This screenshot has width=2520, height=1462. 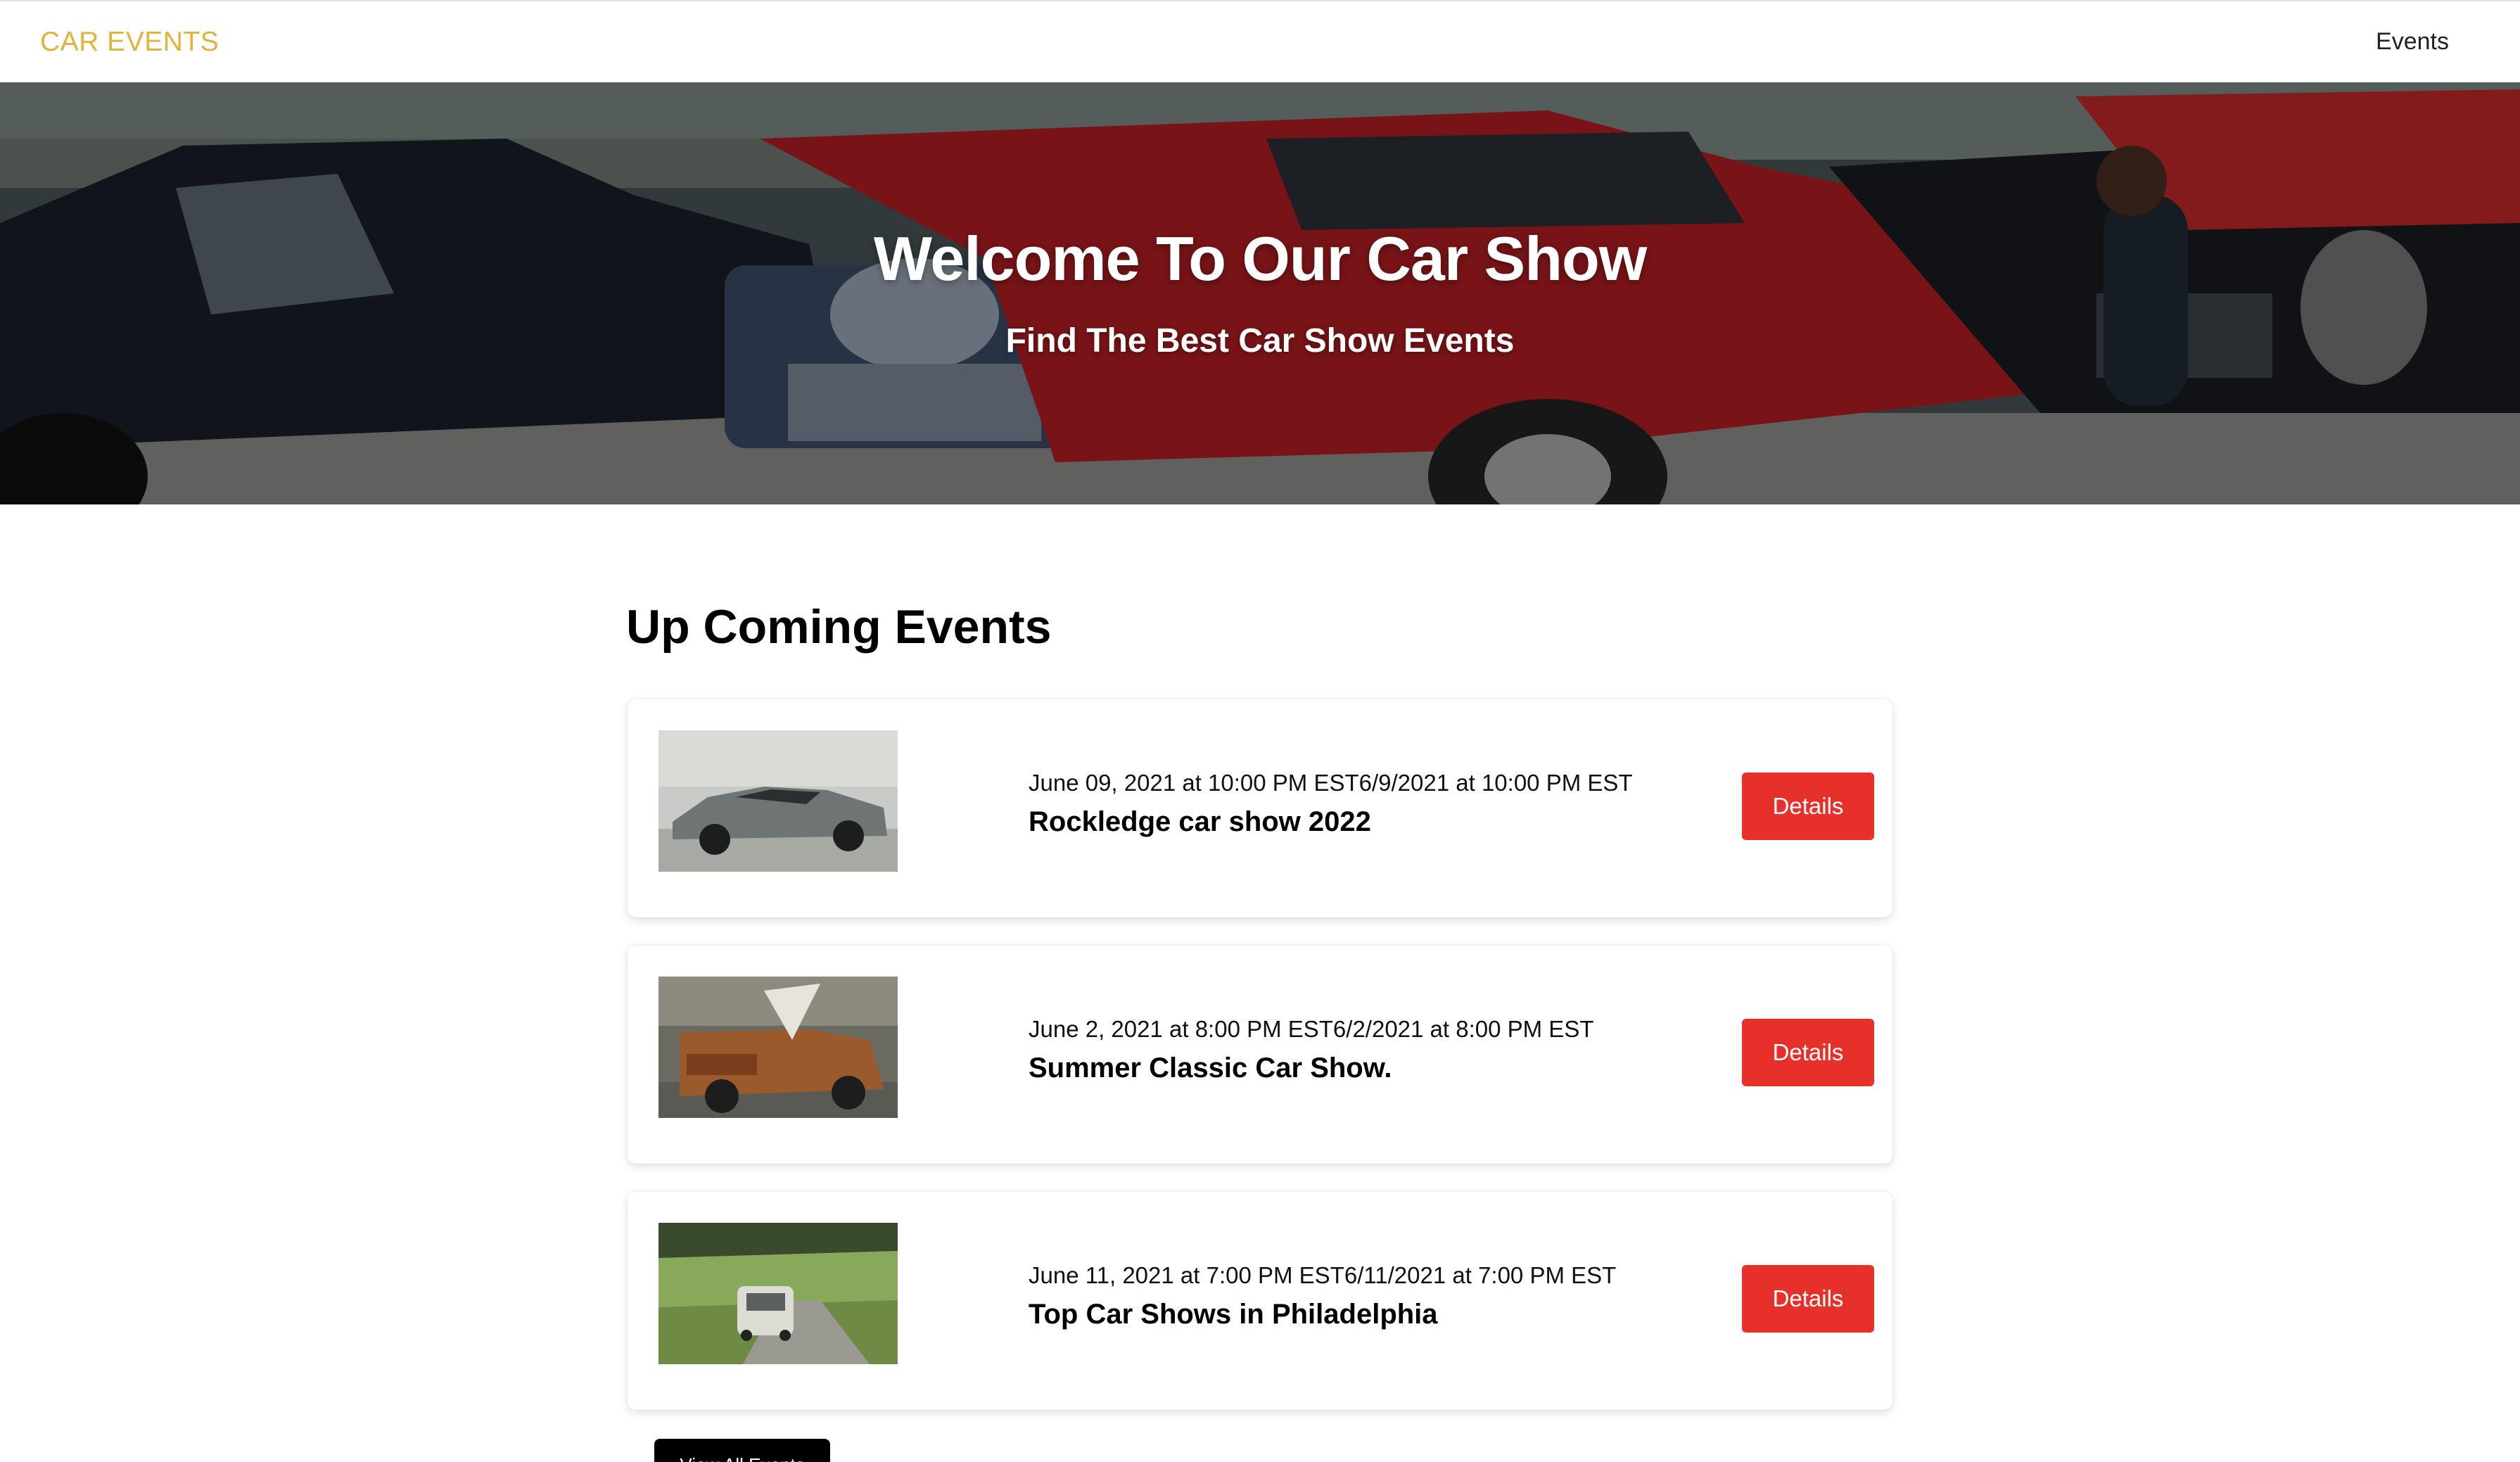 I want to click on brand-logo-link: CAR EVENTS, so click(x=130, y=42).